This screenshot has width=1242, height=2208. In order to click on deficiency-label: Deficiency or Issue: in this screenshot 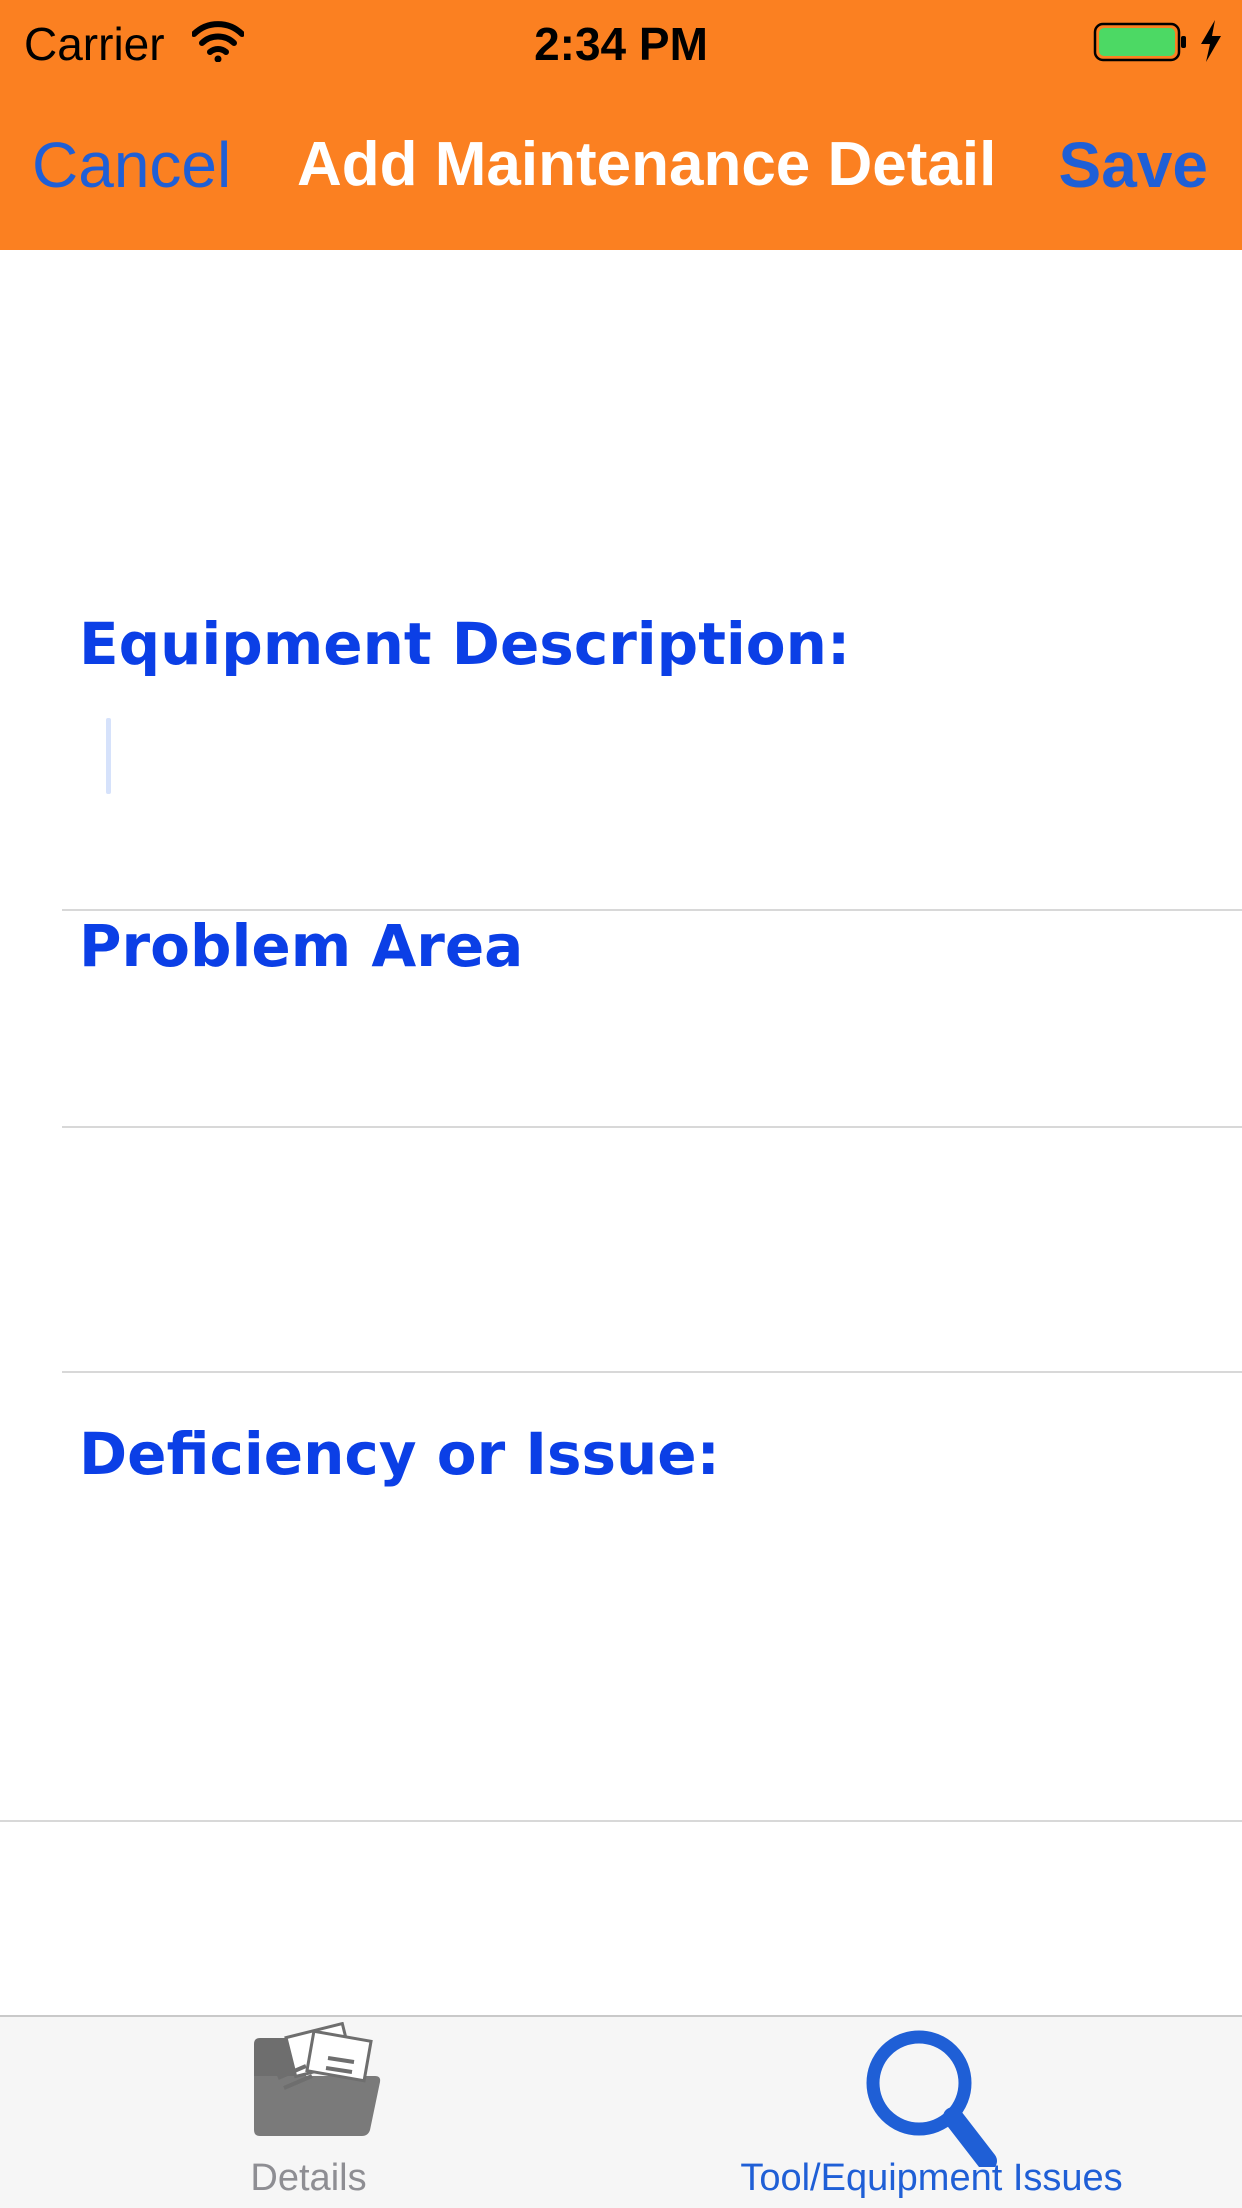, I will do `click(399, 1454)`.